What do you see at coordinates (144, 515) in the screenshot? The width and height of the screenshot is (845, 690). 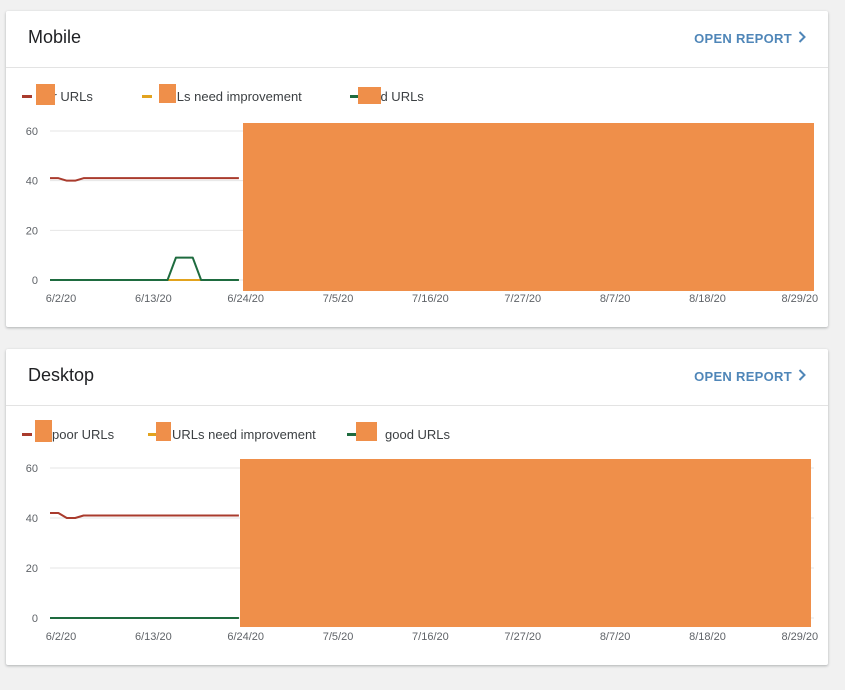 I see `series-line-poor` at bounding box center [144, 515].